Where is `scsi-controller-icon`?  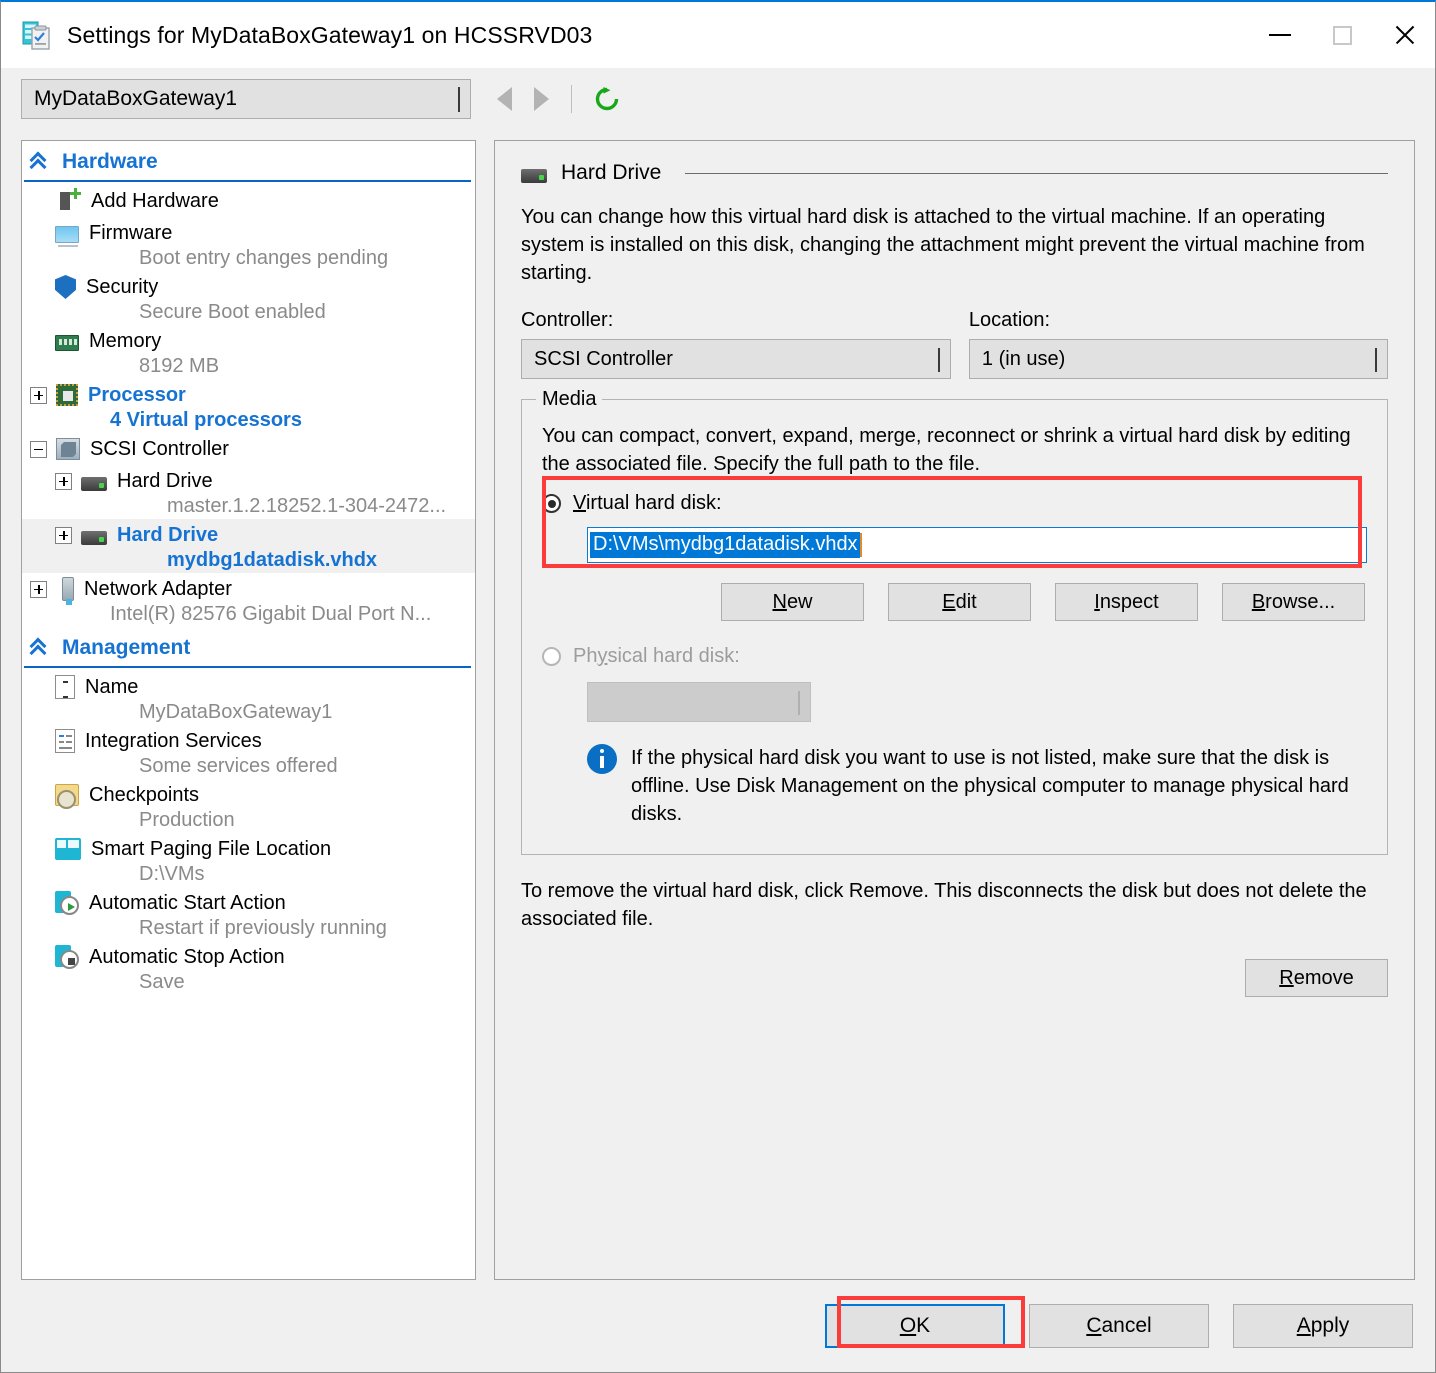 scsi-controller-icon is located at coordinates (68, 449).